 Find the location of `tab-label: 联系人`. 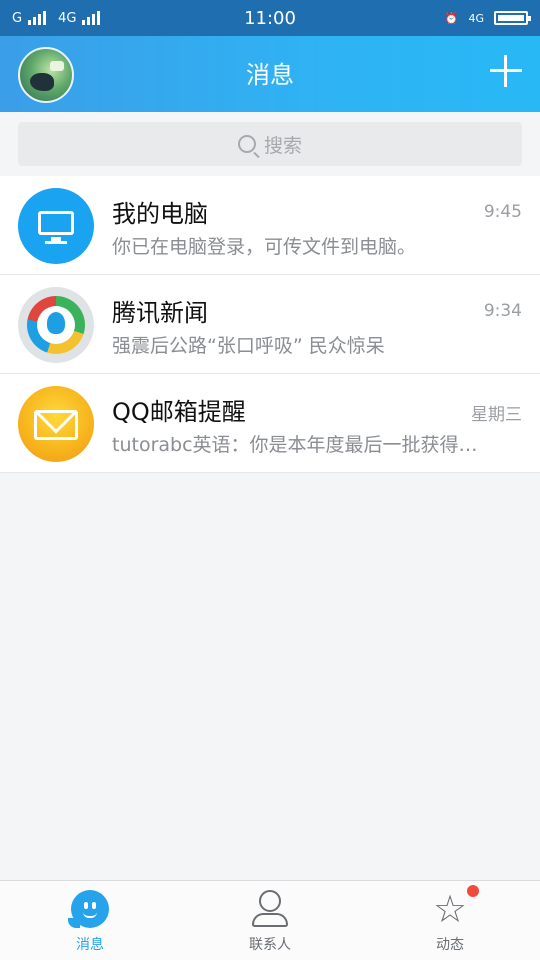

tab-label: 联系人 is located at coordinates (270, 945).